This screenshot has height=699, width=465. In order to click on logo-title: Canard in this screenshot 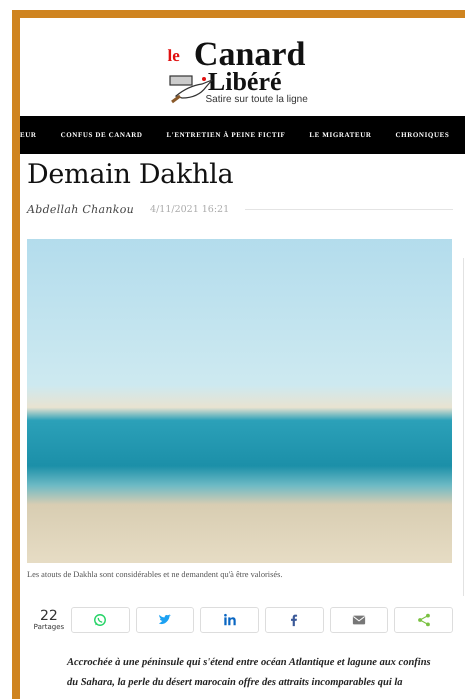, I will do `click(250, 55)`.